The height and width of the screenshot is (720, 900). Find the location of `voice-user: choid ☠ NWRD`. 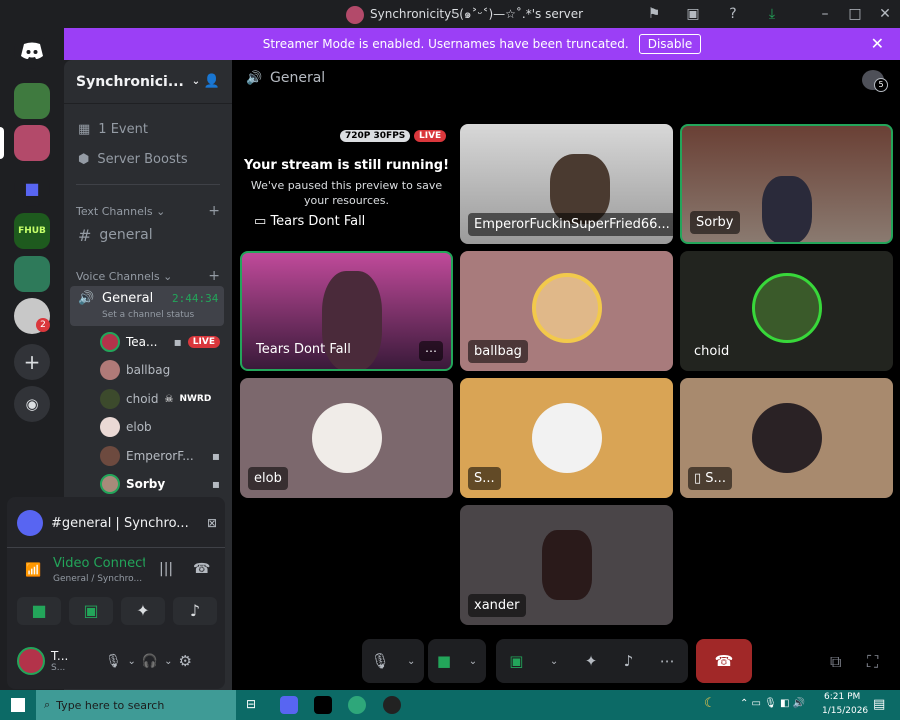

voice-user: choid ☠ NWRD is located at coordinates (160, 399).